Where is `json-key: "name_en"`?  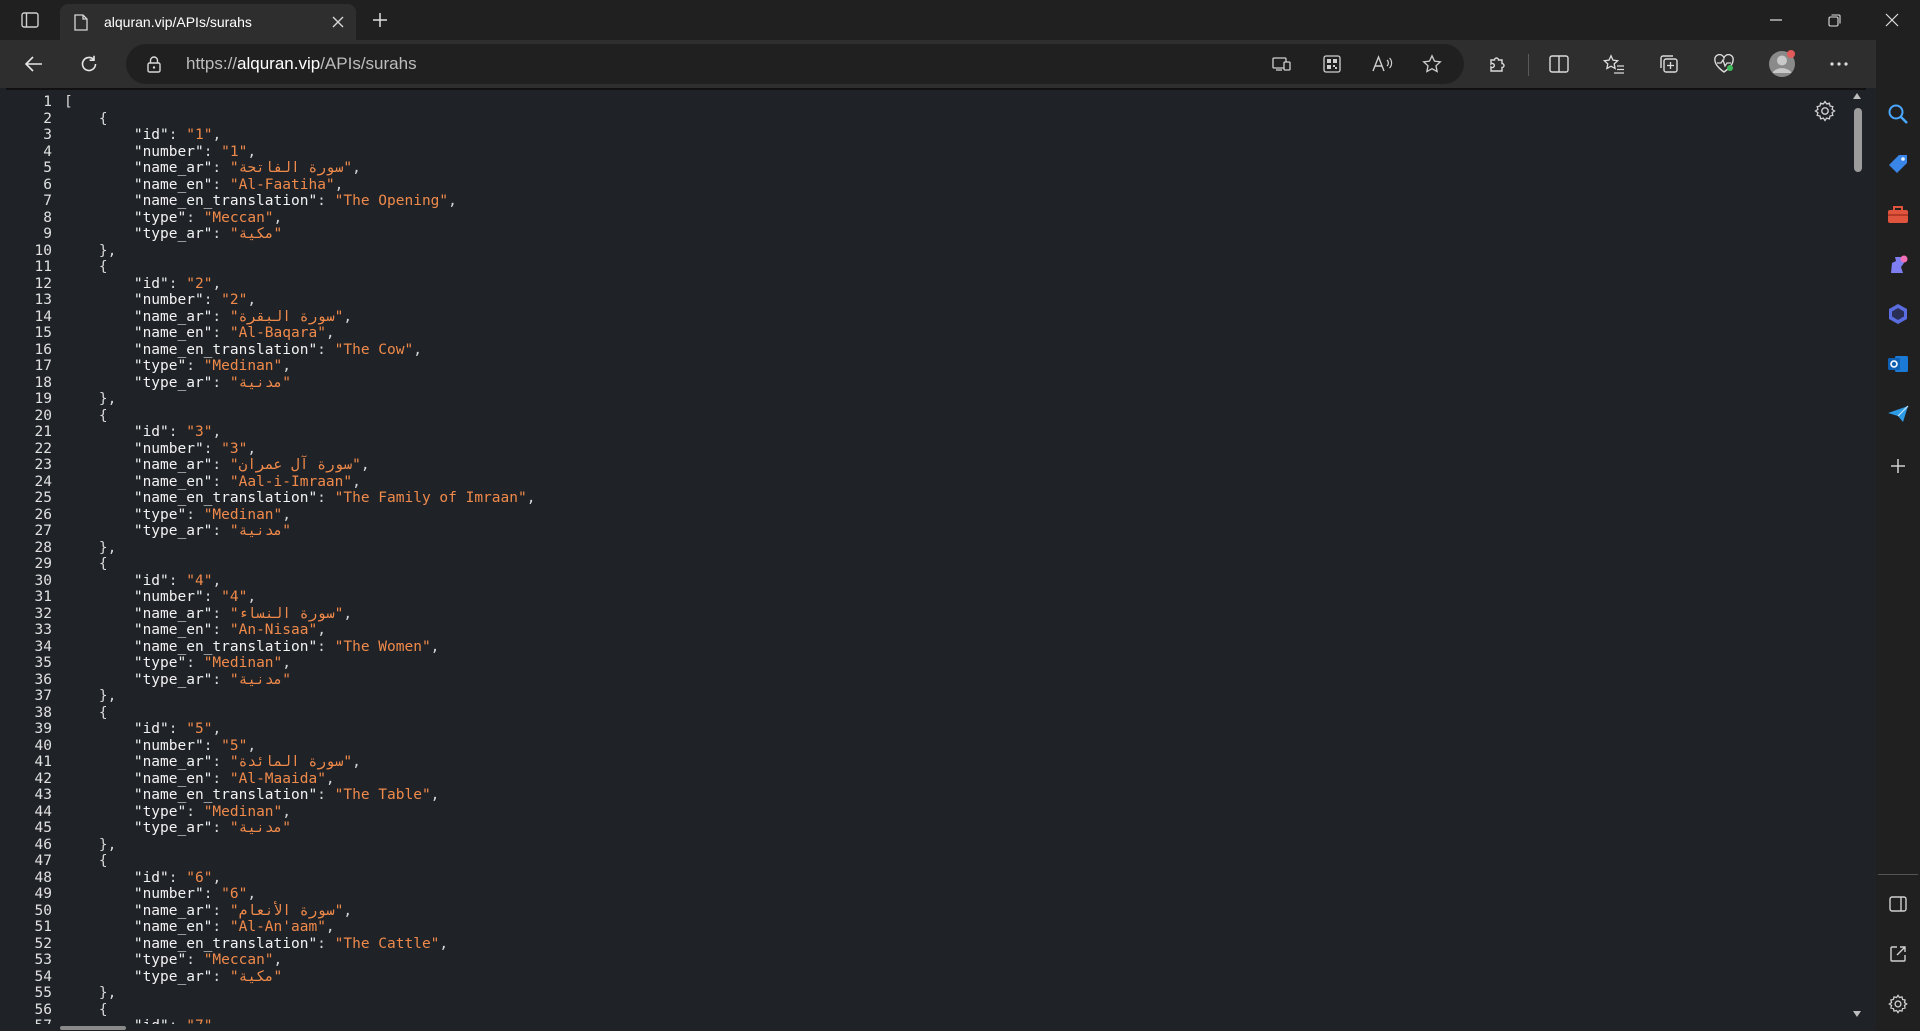 json-key: "name_en" is located at coordinates (173, 481).